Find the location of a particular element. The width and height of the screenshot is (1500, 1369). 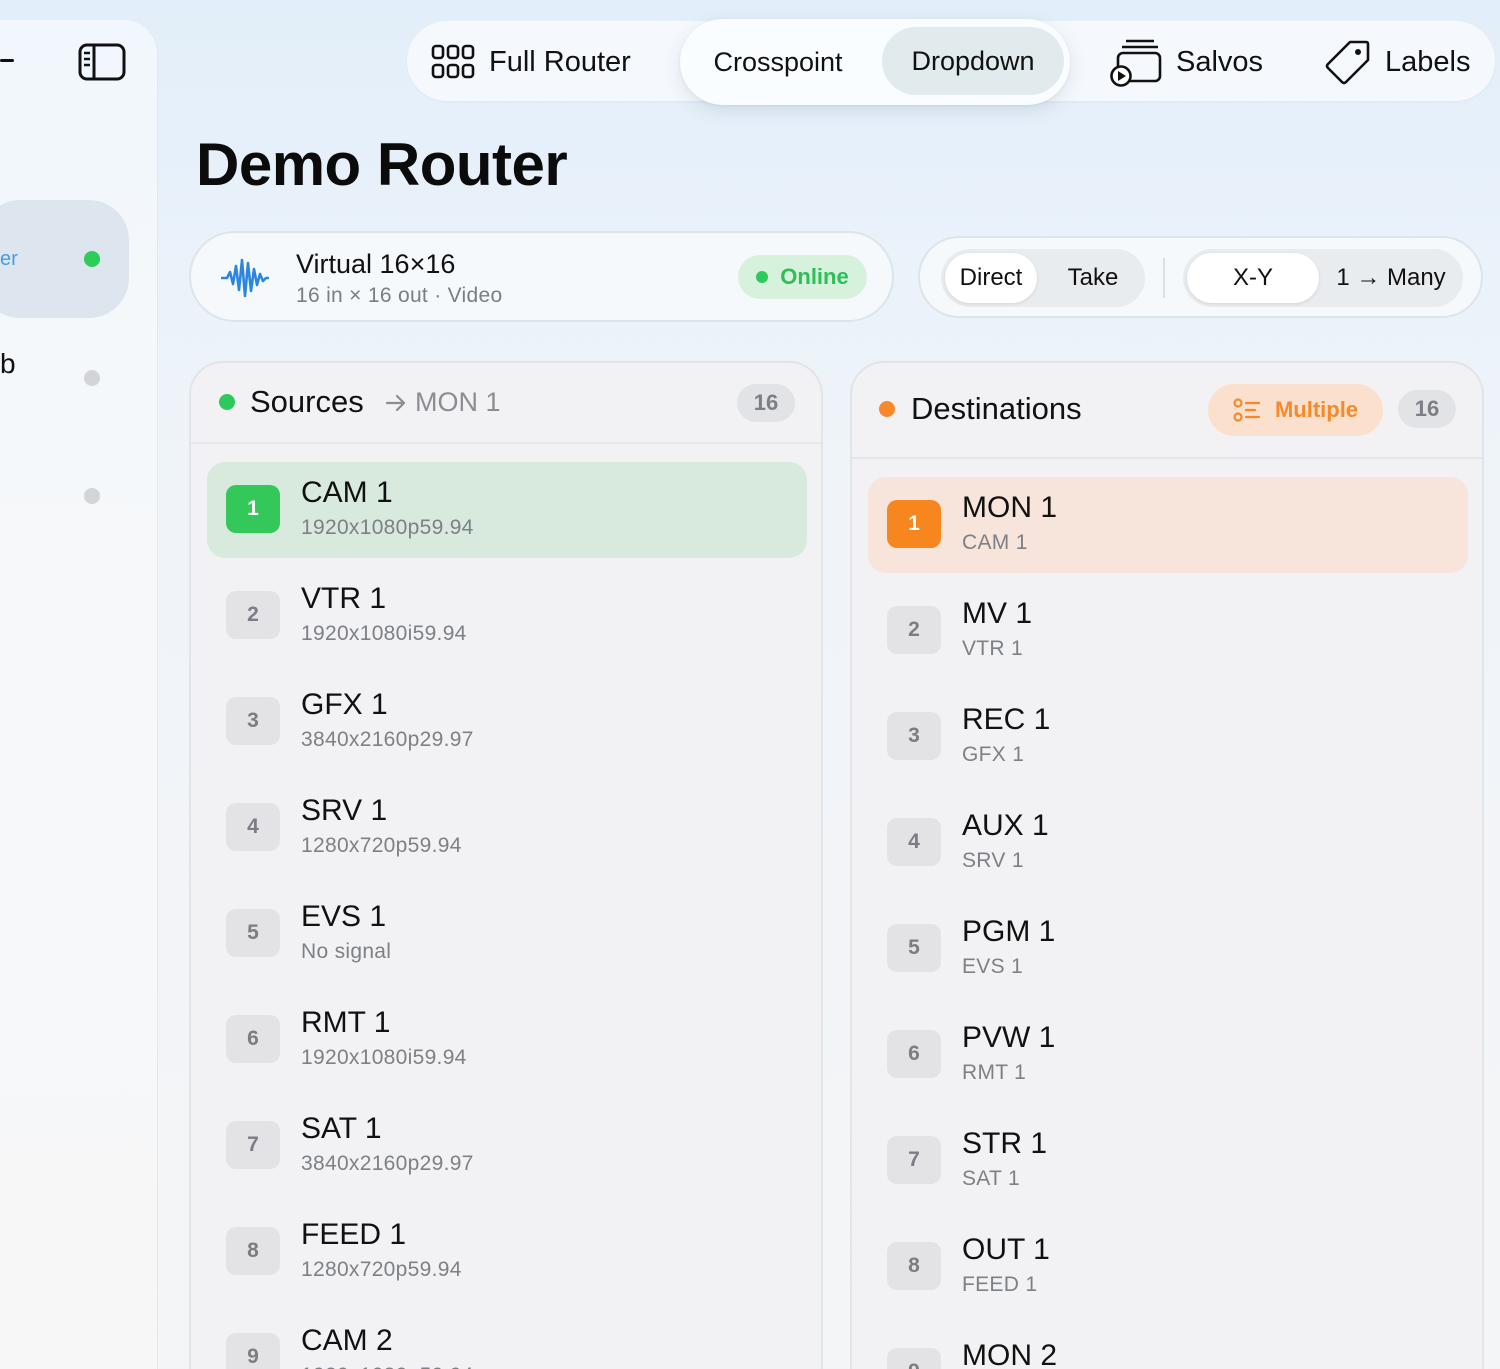

full-router-button: Full Router is located at coordinates (531, 62).